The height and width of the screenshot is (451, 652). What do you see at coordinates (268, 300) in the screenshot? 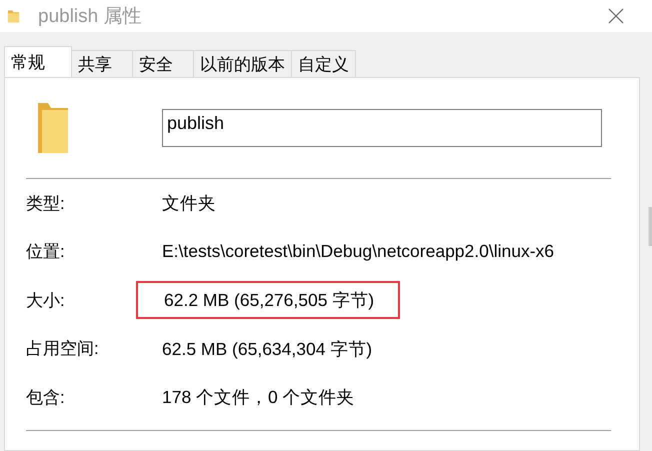
I see `property-value: 62.2 MB (65,276,505 字节)` at bounding box center [268, 300].